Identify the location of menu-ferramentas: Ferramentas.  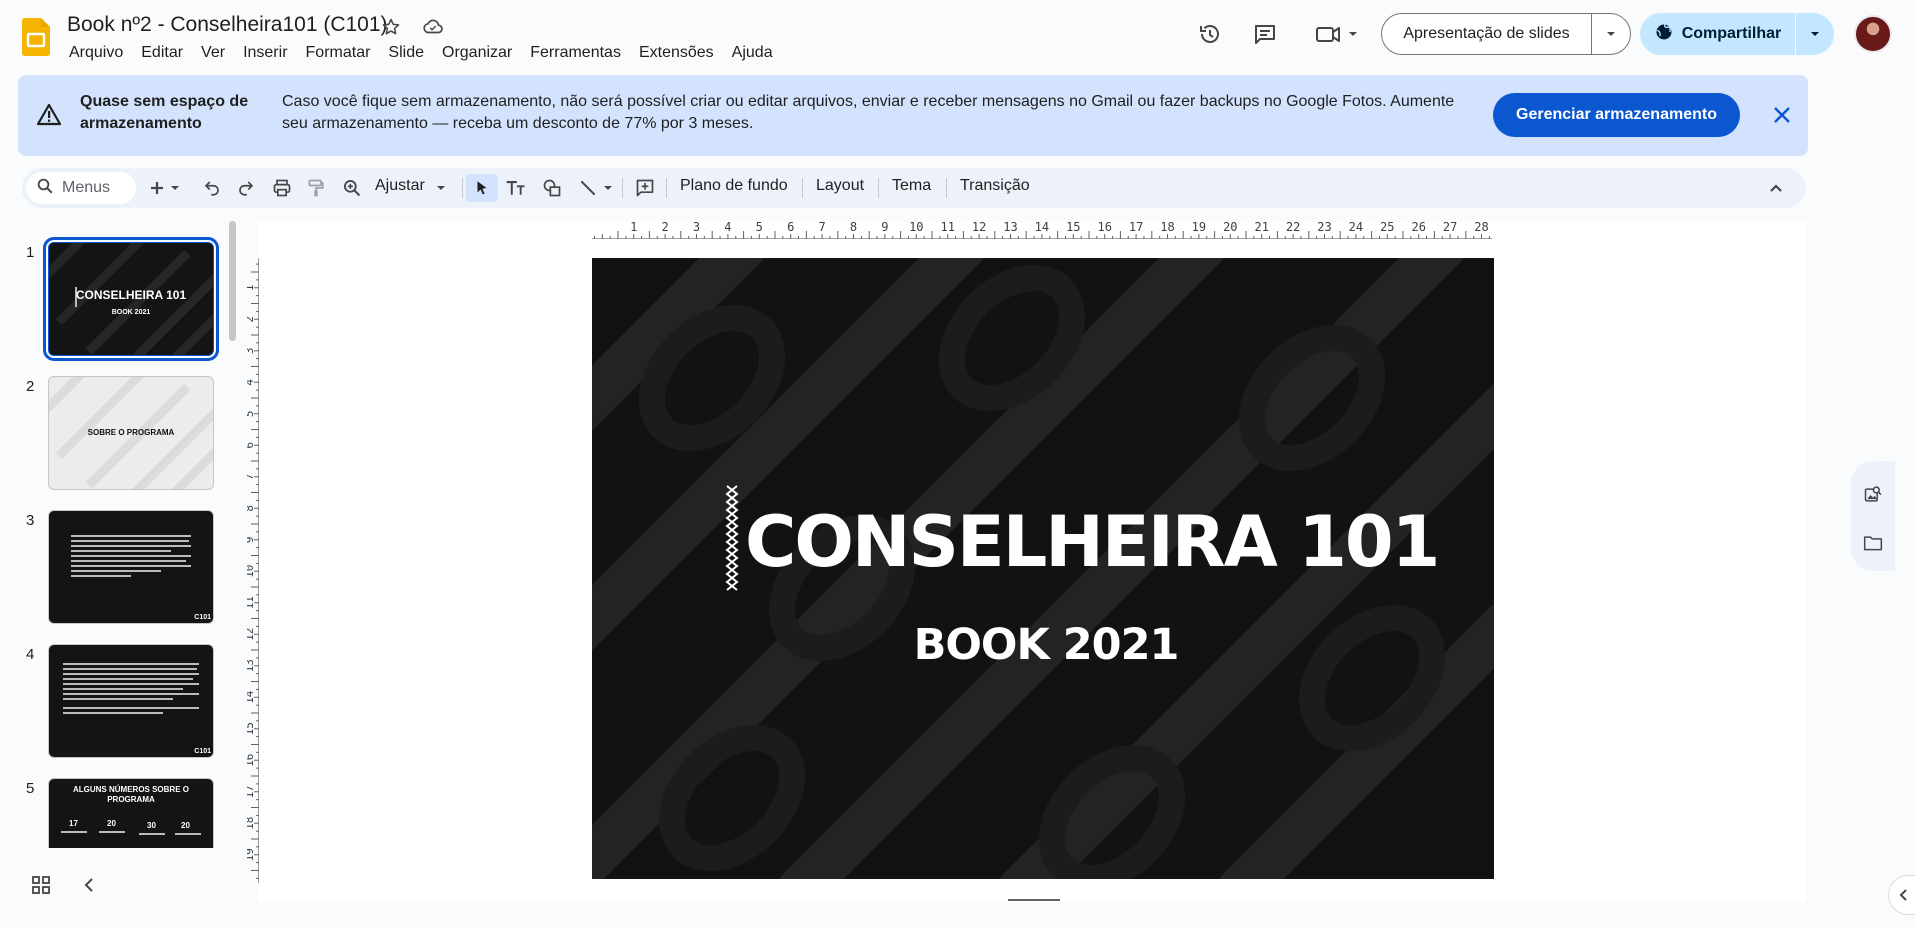
(575, 53).